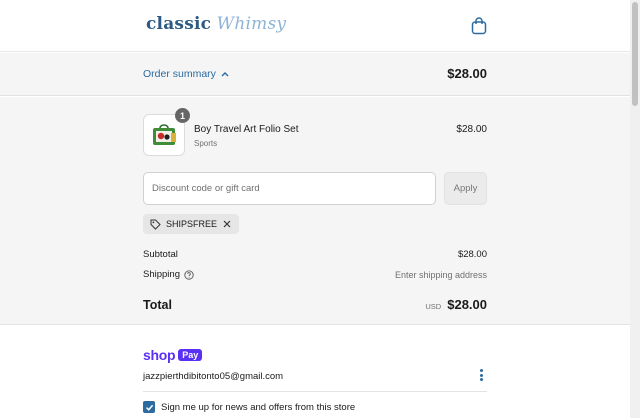 This screenshot has height=418, width=640. What do you see at coordinates (206, 188) in the screenshot?
I see `discount-code-placeholder: Discount code or gift card` at bounding box center [206, 188].